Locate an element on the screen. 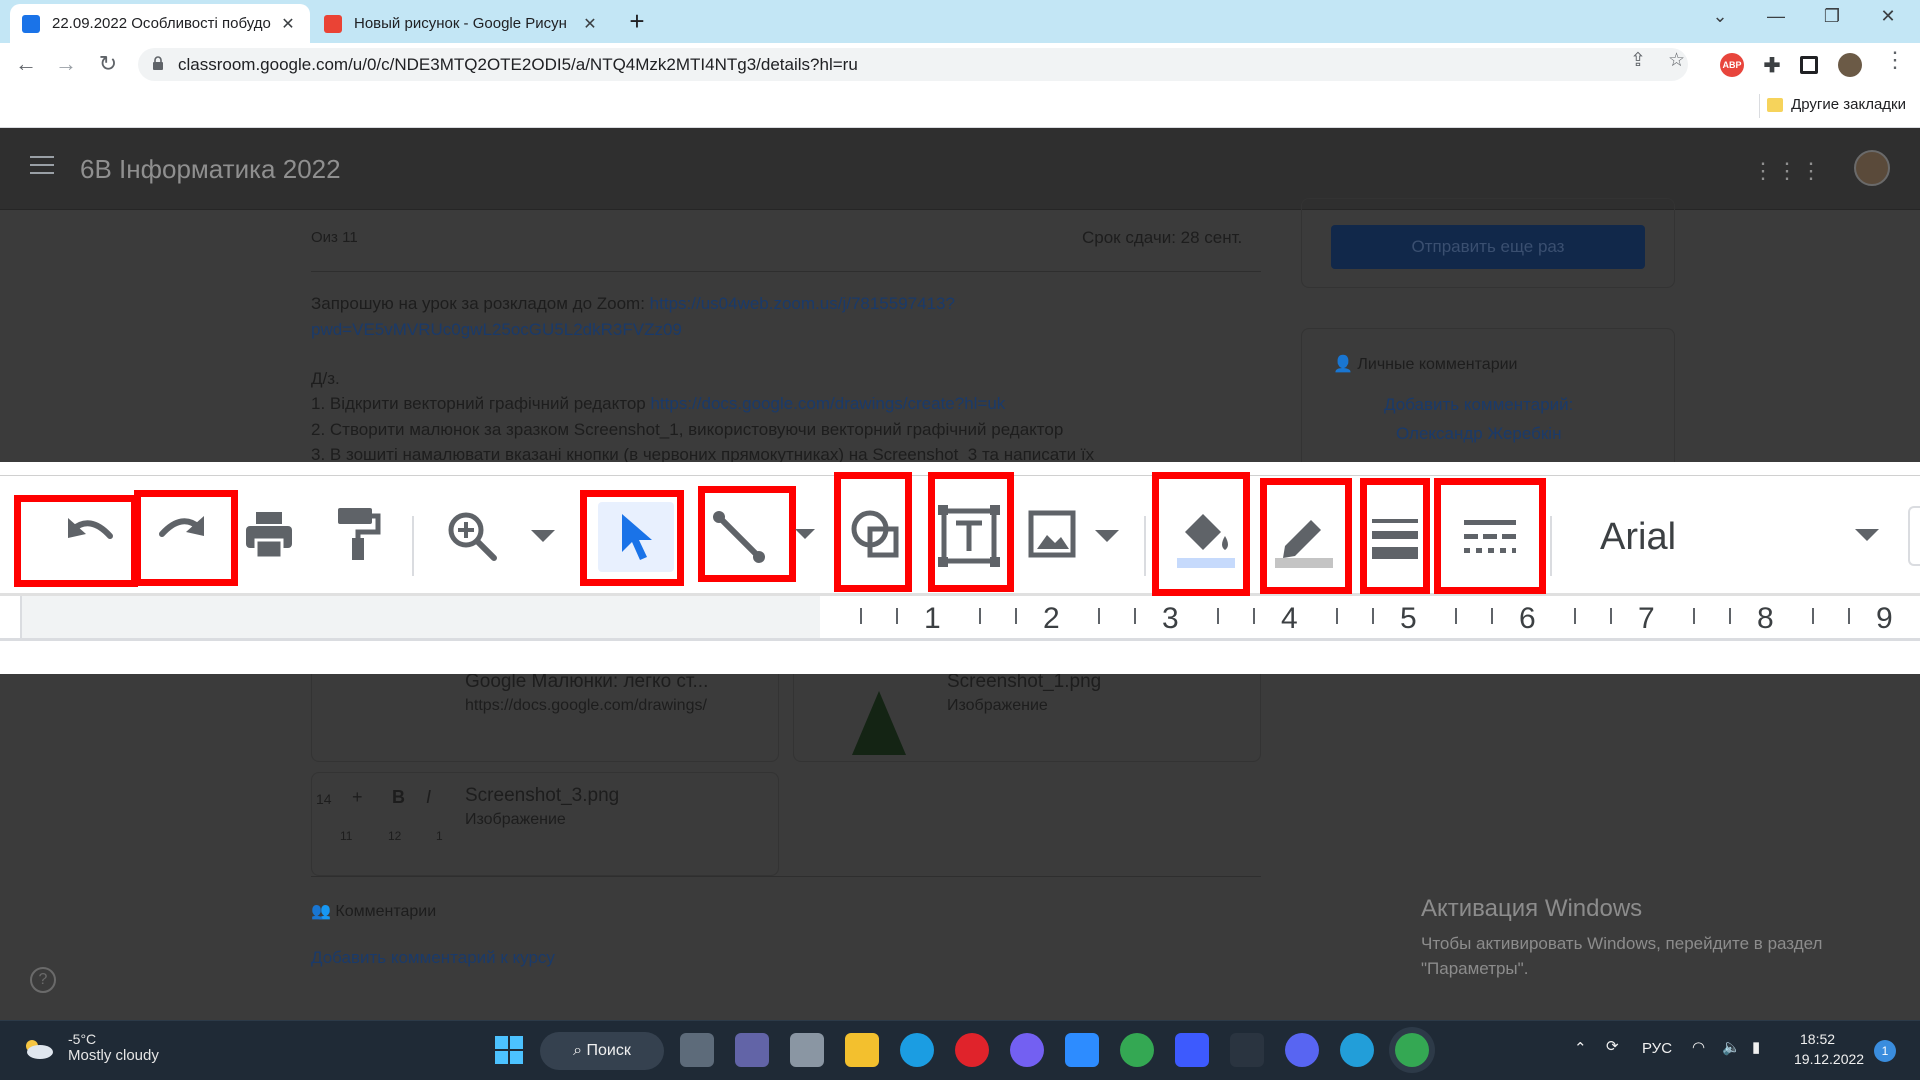  person-icon: 👤 is located at coordinates (1345, 364).